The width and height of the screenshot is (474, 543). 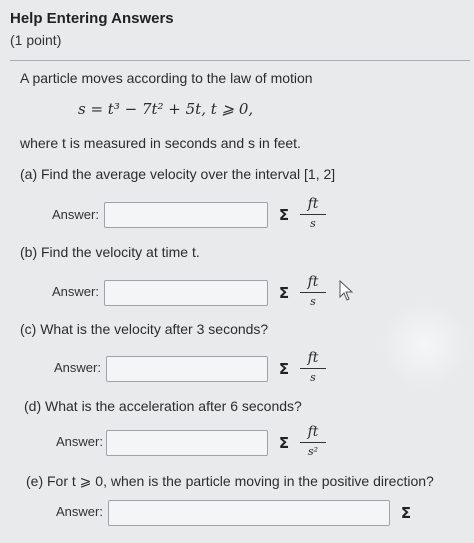 I want to click on help-entering-answers-link: Help Entering Answers, so click(x=92, y=18).